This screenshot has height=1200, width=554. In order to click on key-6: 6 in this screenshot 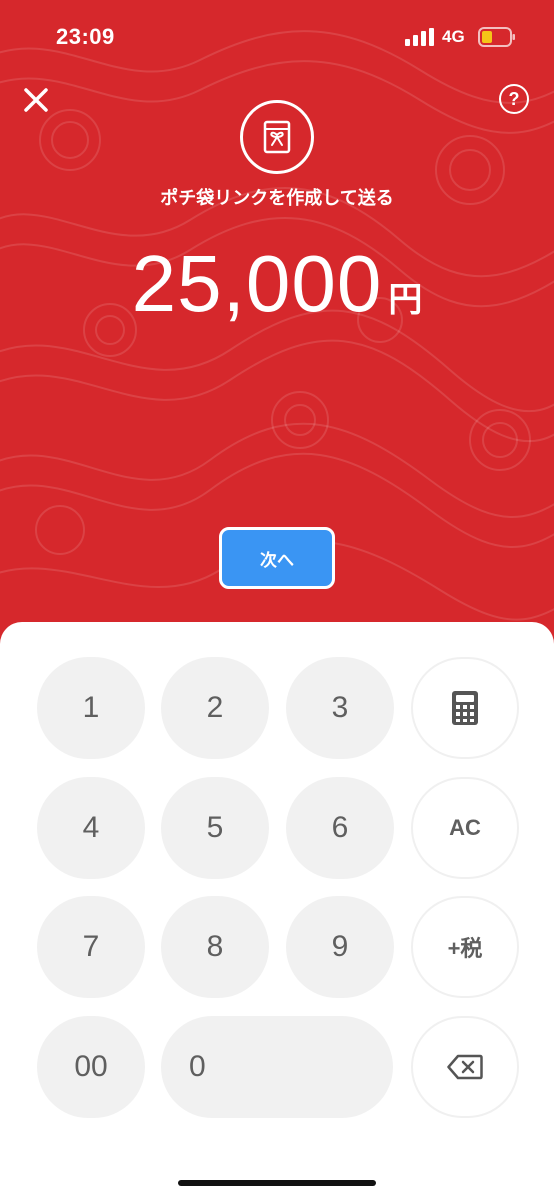, I will do `click(340, 828)`.